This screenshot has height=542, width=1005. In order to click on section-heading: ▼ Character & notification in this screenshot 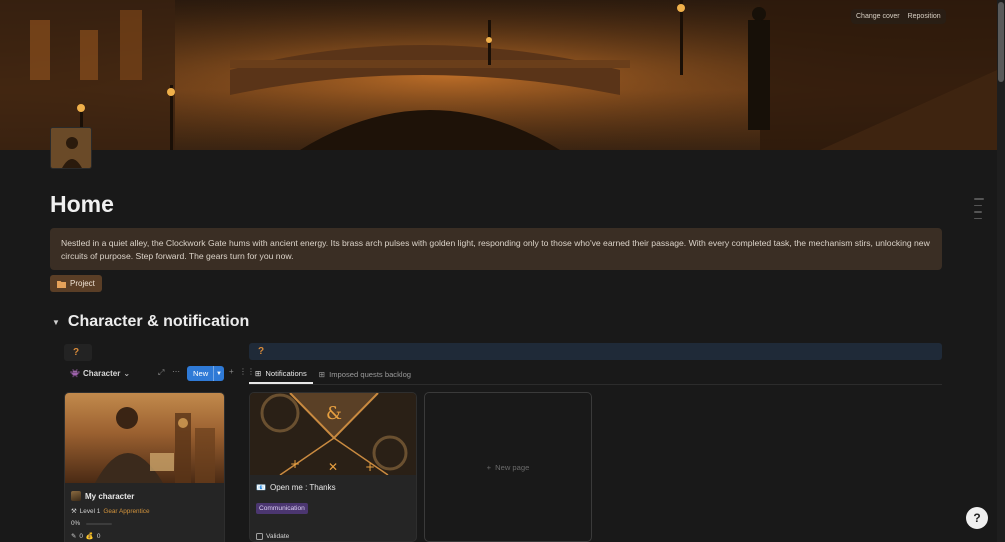, I will do `click(150, 322)`.